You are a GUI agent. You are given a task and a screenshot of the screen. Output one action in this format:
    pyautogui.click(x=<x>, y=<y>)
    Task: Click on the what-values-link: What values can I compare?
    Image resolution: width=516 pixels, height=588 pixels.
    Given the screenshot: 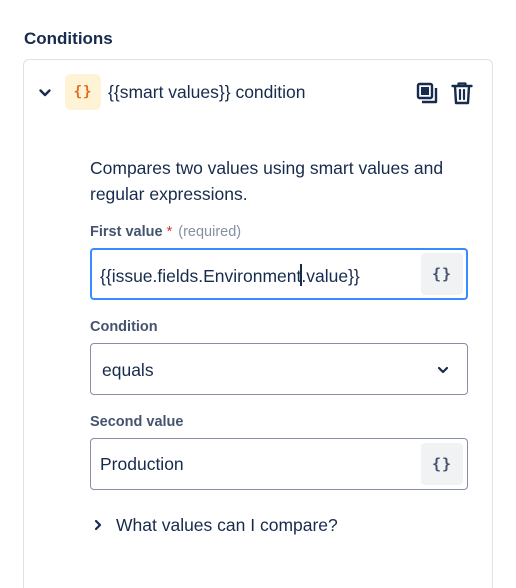 What is the action you would take?
    pyautogui.click(x=227, y=525)
    